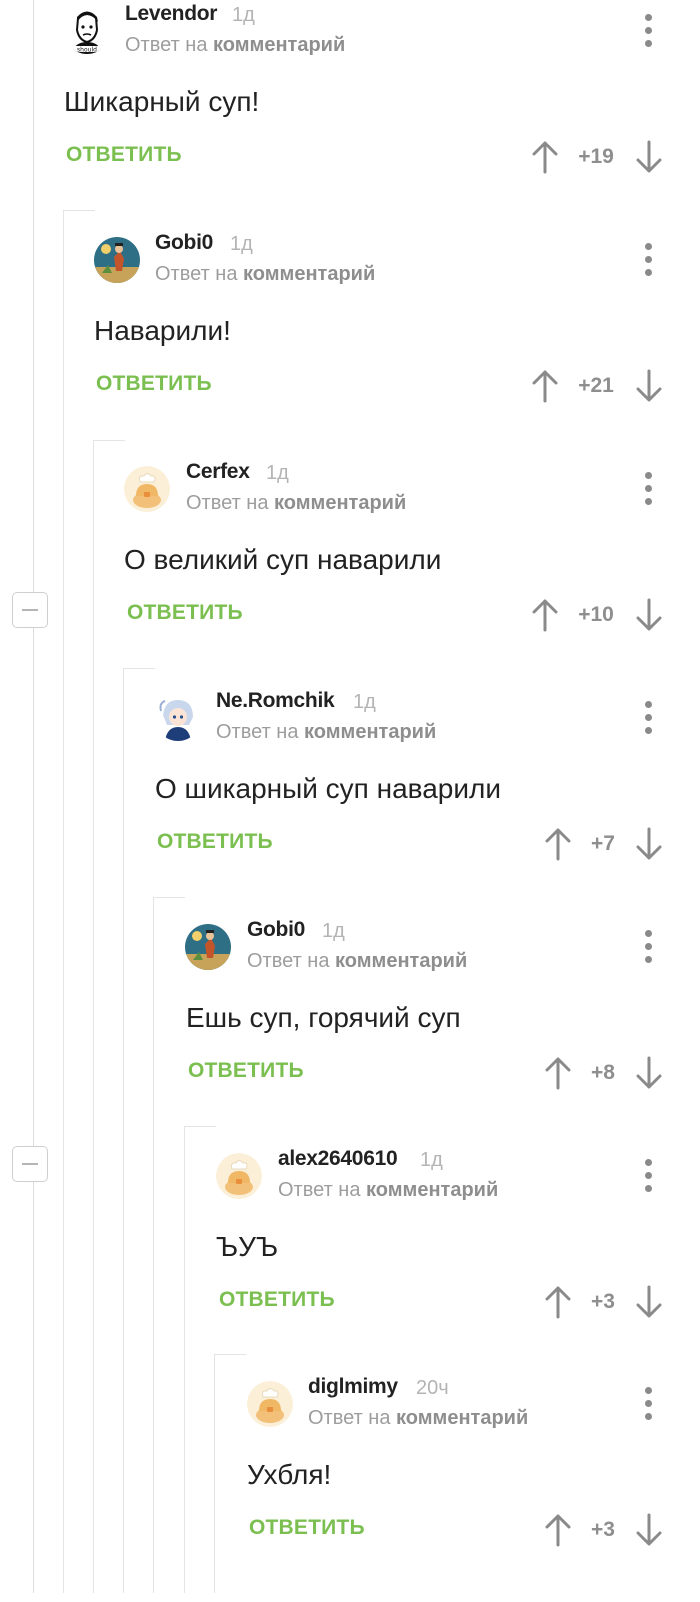 The width and height of the screenshot is (700, 1602). Describe the element at coordinates (162, 330) in the screenshot. I see `comment-text: Наварили!` at that location.